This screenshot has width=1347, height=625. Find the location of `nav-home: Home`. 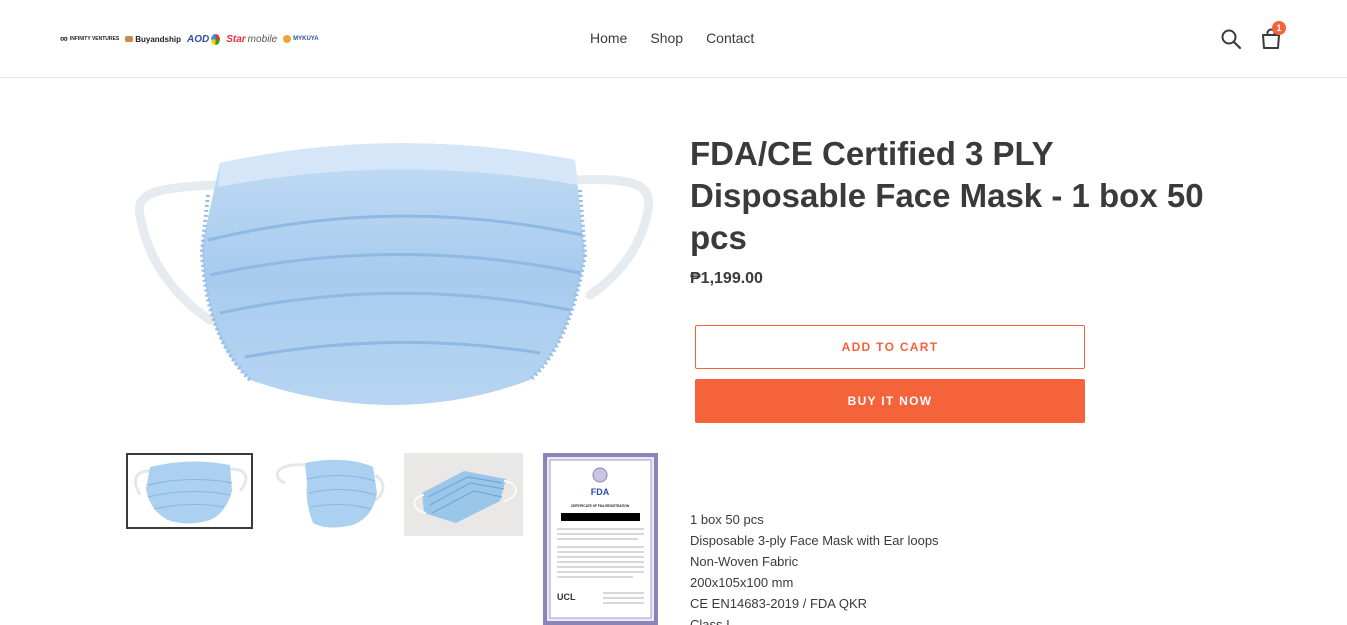

nav-home: Home is located at coordinates (608, 38).